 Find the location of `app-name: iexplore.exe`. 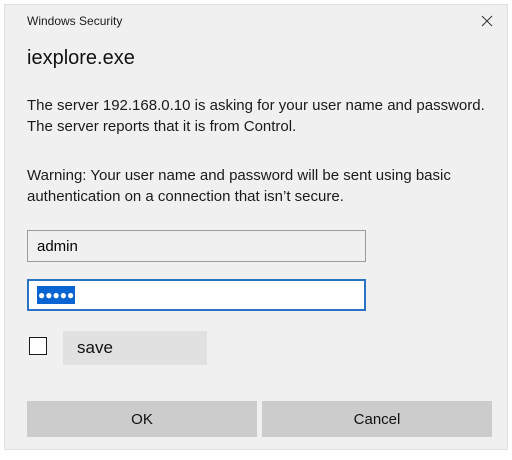

app-name: iexplore.exe is located at coordinates (81, 58).